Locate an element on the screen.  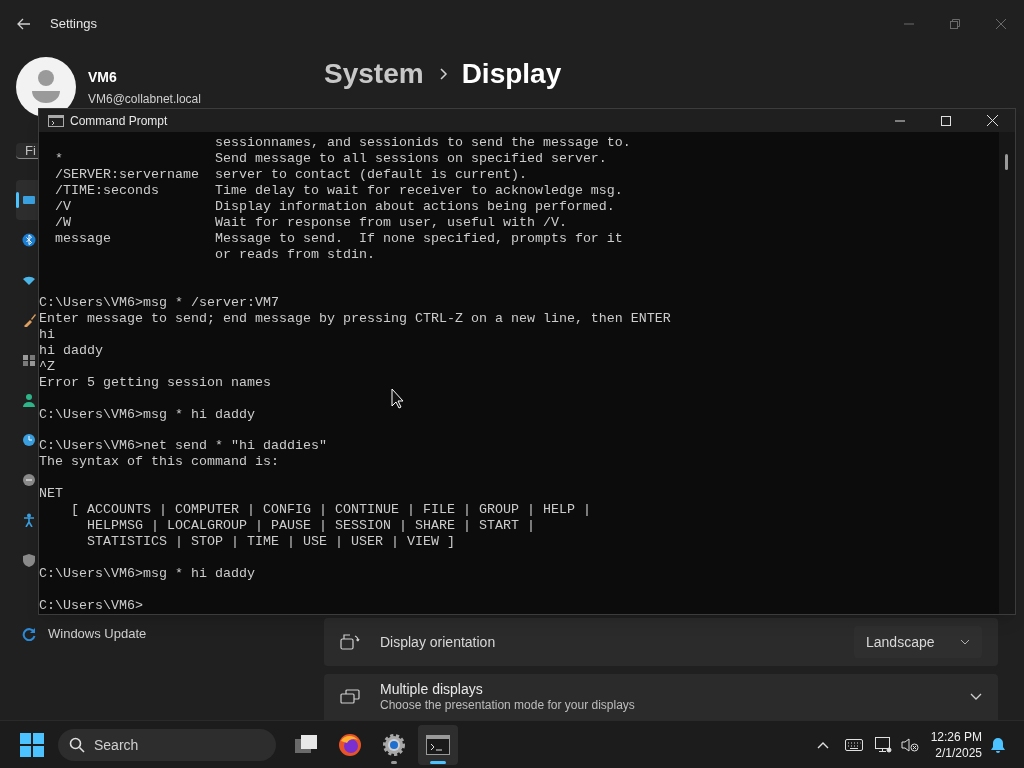
avatar is located at coordinates (46, 87).